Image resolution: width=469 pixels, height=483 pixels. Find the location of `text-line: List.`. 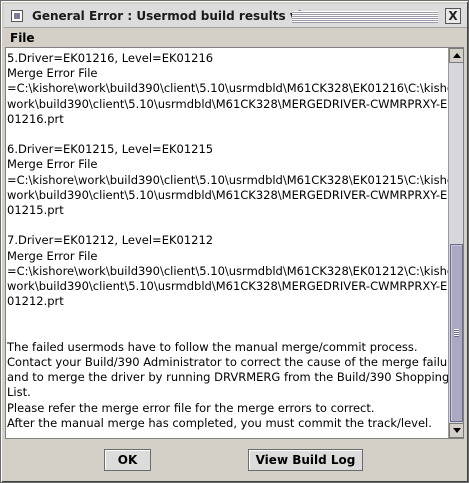

text-line: List. is located at coordinates (19, 392).